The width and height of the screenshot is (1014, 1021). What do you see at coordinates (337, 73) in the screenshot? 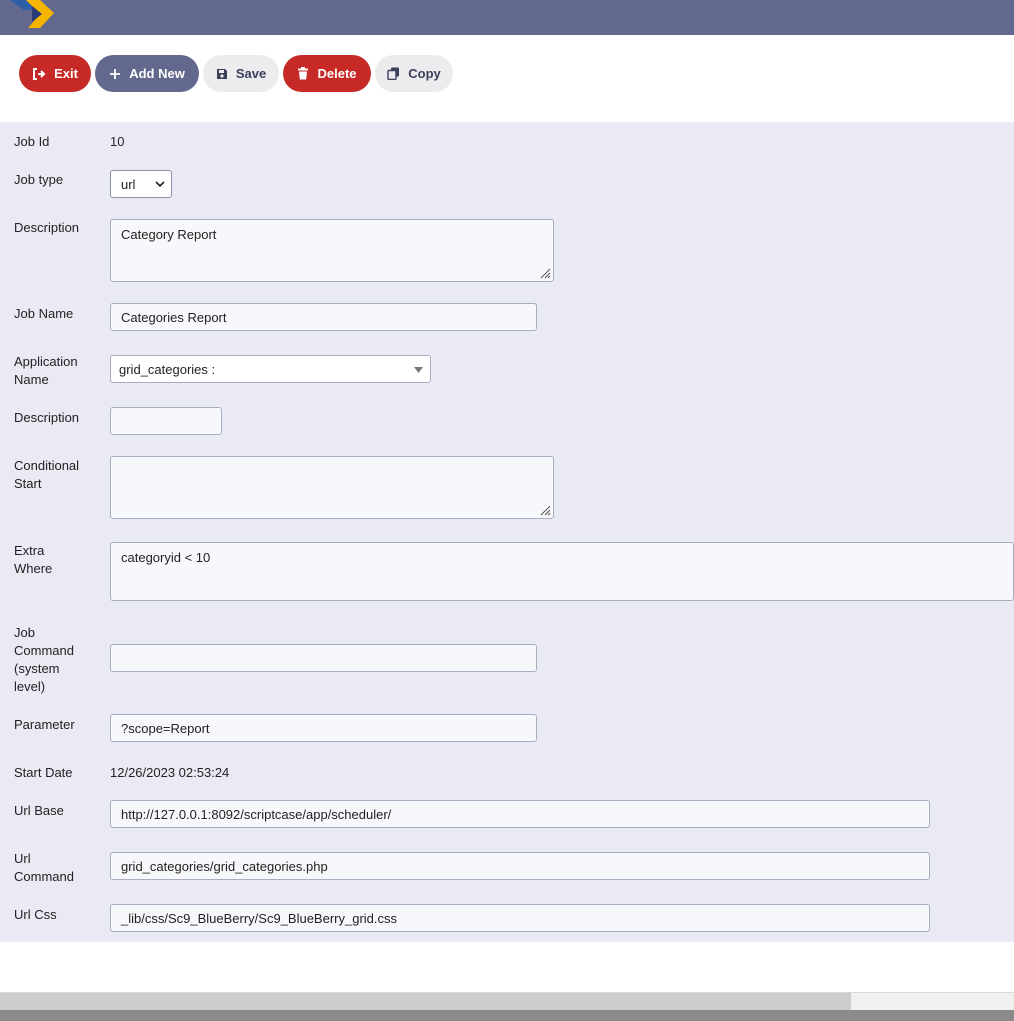
I see `delete-label: Delete` at bounding box center [337, 73].